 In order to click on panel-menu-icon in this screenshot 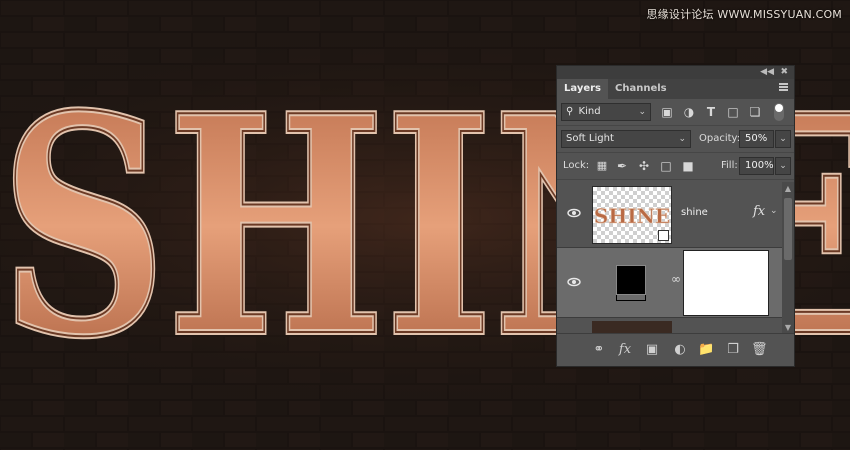, I will do `click(783, 87)`.